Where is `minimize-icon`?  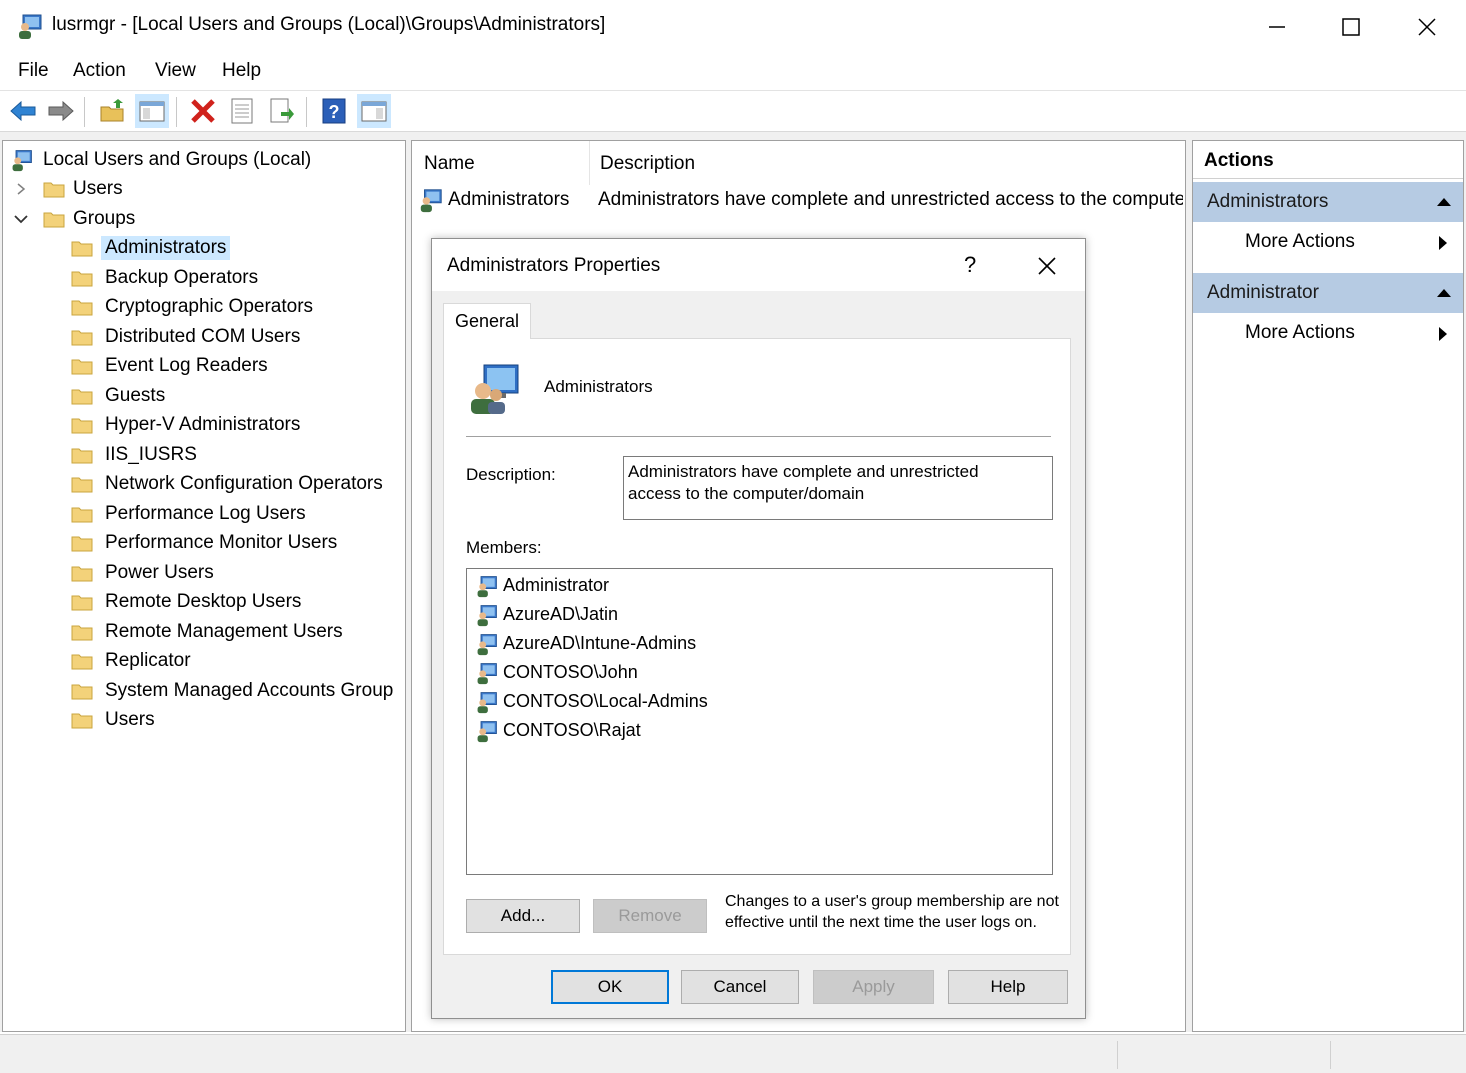
minimize-icon is located at coordinates (1277, 27).